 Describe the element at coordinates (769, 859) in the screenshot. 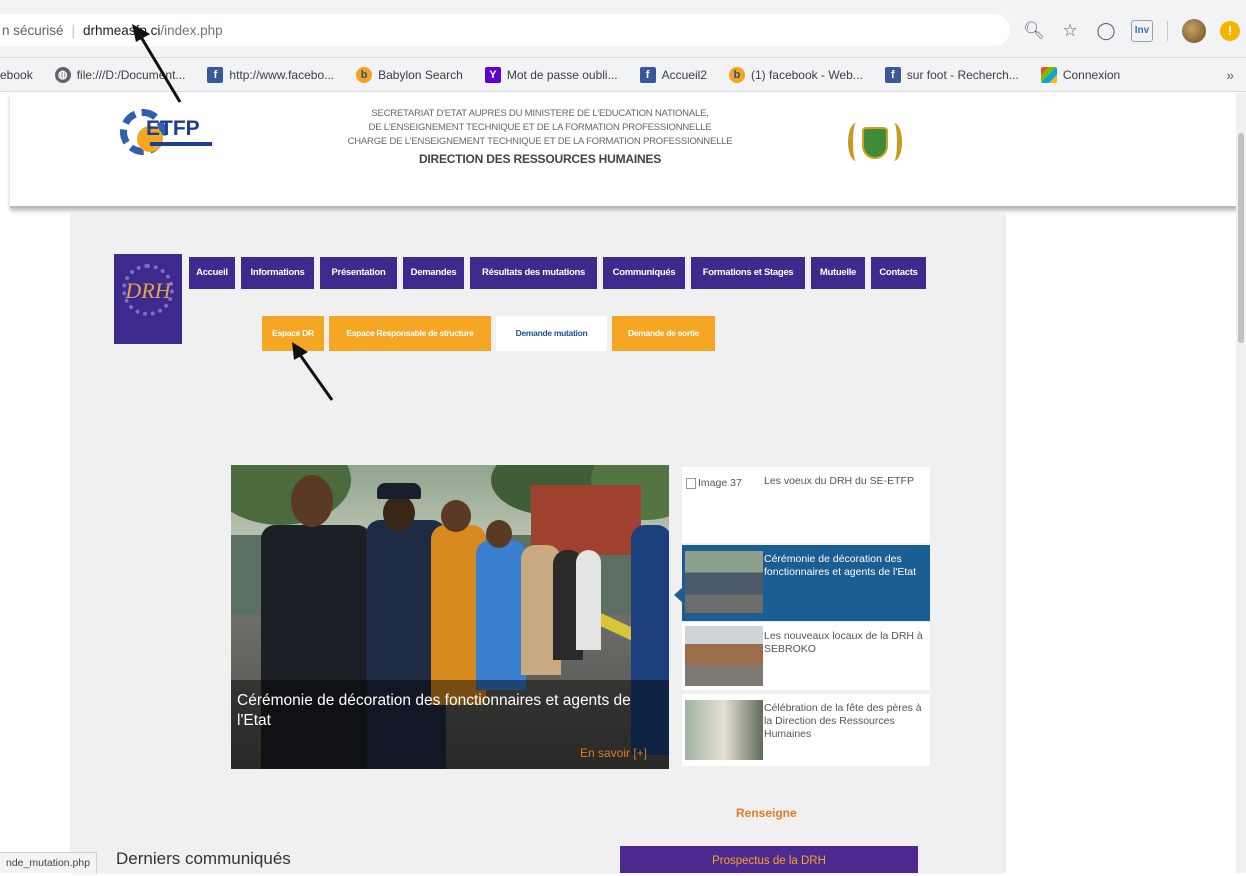

I see `prospectus-button: Prospectus de la DRH` at that location.